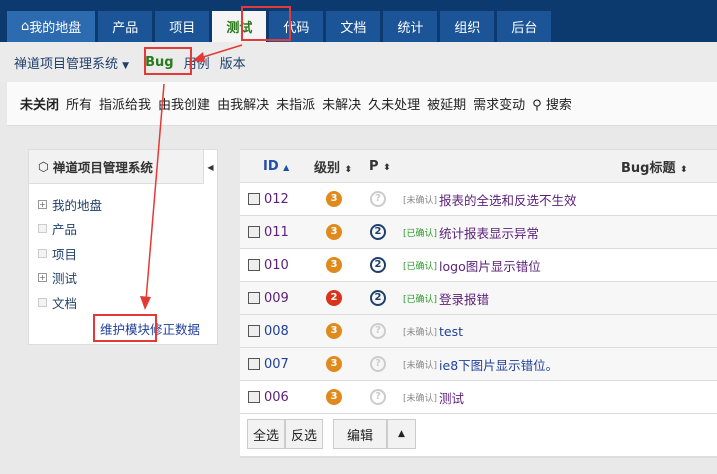 This screenshot has width=717, height=474. Describe the element at coordinates (55, 28) in the screenshot. I see `nav-tab-label: 我的地盘` at that location.